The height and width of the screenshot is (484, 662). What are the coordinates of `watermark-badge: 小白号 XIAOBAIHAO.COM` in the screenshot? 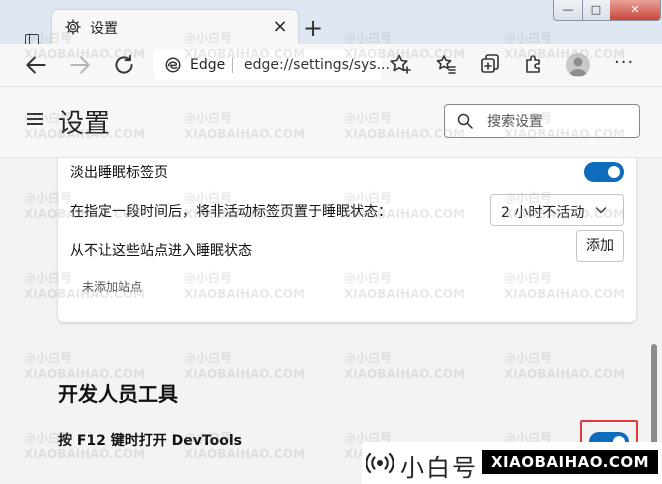 It's located at (512, 463).